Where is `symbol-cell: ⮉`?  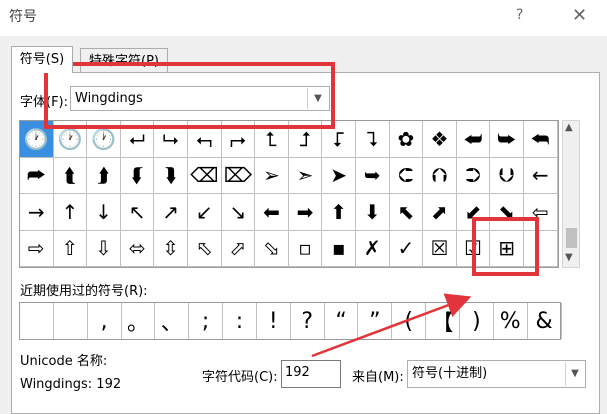 symbol-cell: ⮉ is located at coordinates (440, 175).